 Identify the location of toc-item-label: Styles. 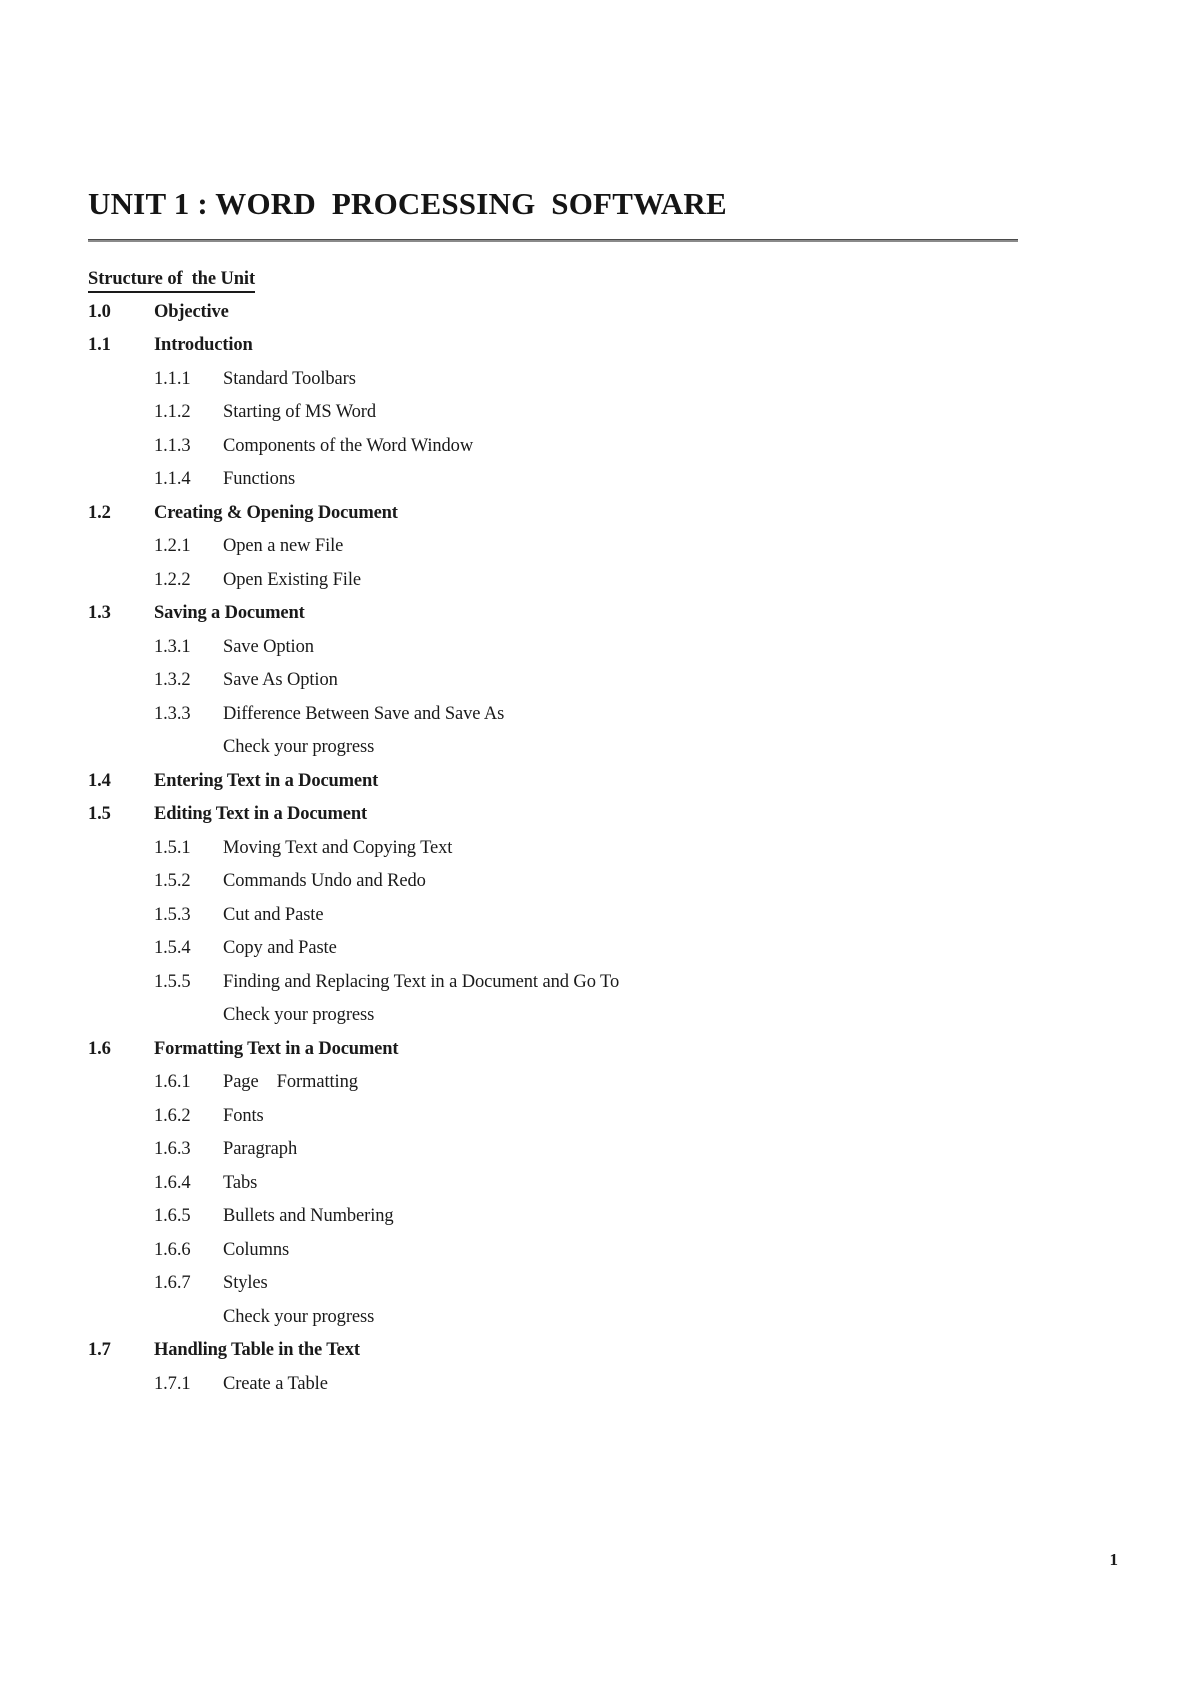
(245, 1283).